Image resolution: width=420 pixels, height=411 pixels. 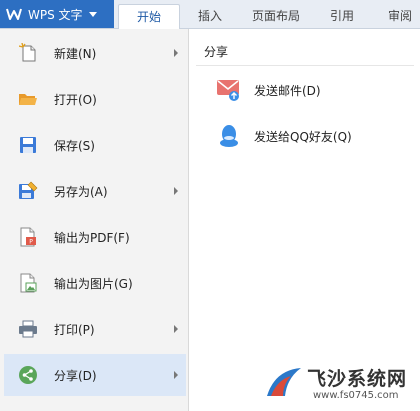 I want to click on watermark: 飞沙系统网 www.fs0745.com, so click(x=340, y=385).